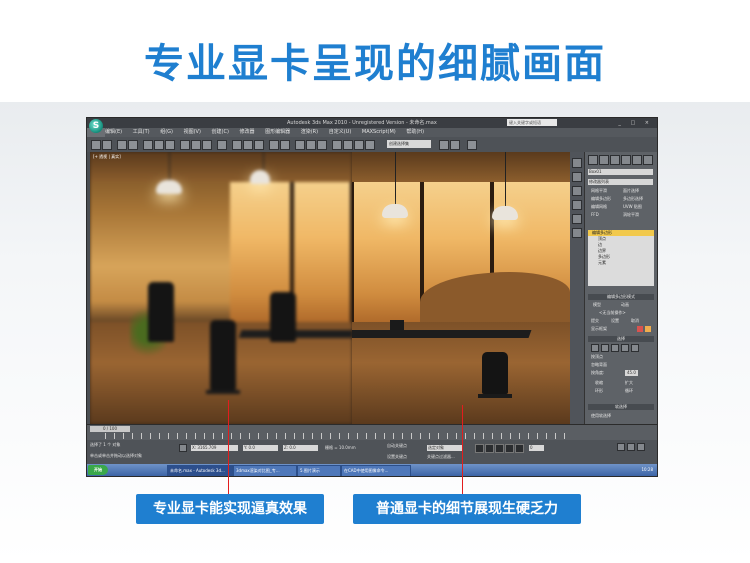 This screenshot has height=563, width=750. What do you see at coordinates (455, 145) in the screenshot?
I see `graphite-icon` at bounding box center [455, 145].